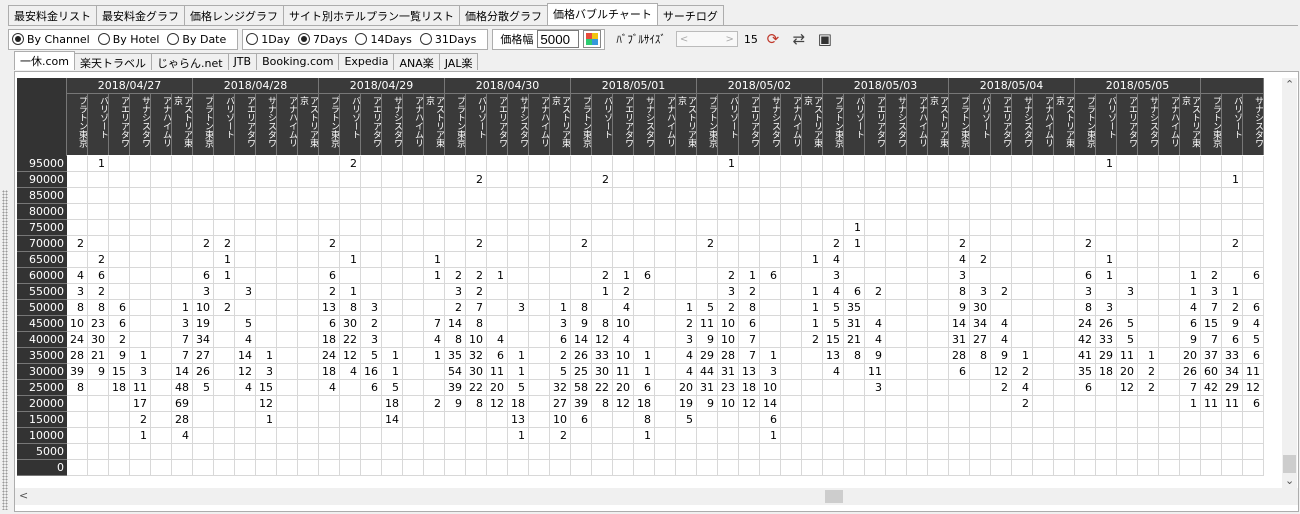 Image resolution: width=1300 pixels, height=514 pixels. What do you see at coordinates (140, 404) in the screenshot?
I see `grid-cell: 17` at bounding box center [140, 404].